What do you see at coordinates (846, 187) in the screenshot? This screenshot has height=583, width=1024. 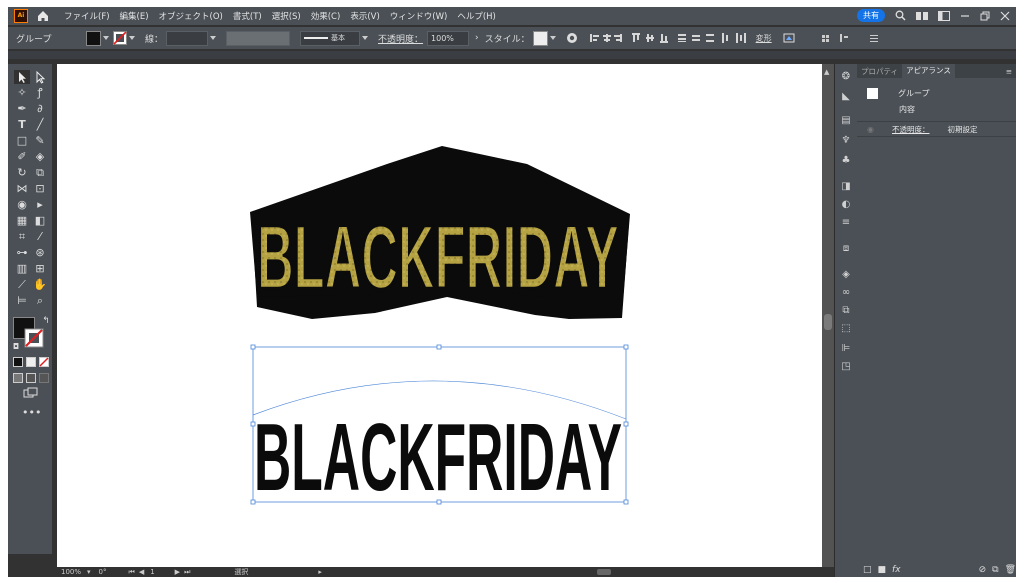 I see `stroke-panel-icon: ◨` at bounding box center [846, 187].